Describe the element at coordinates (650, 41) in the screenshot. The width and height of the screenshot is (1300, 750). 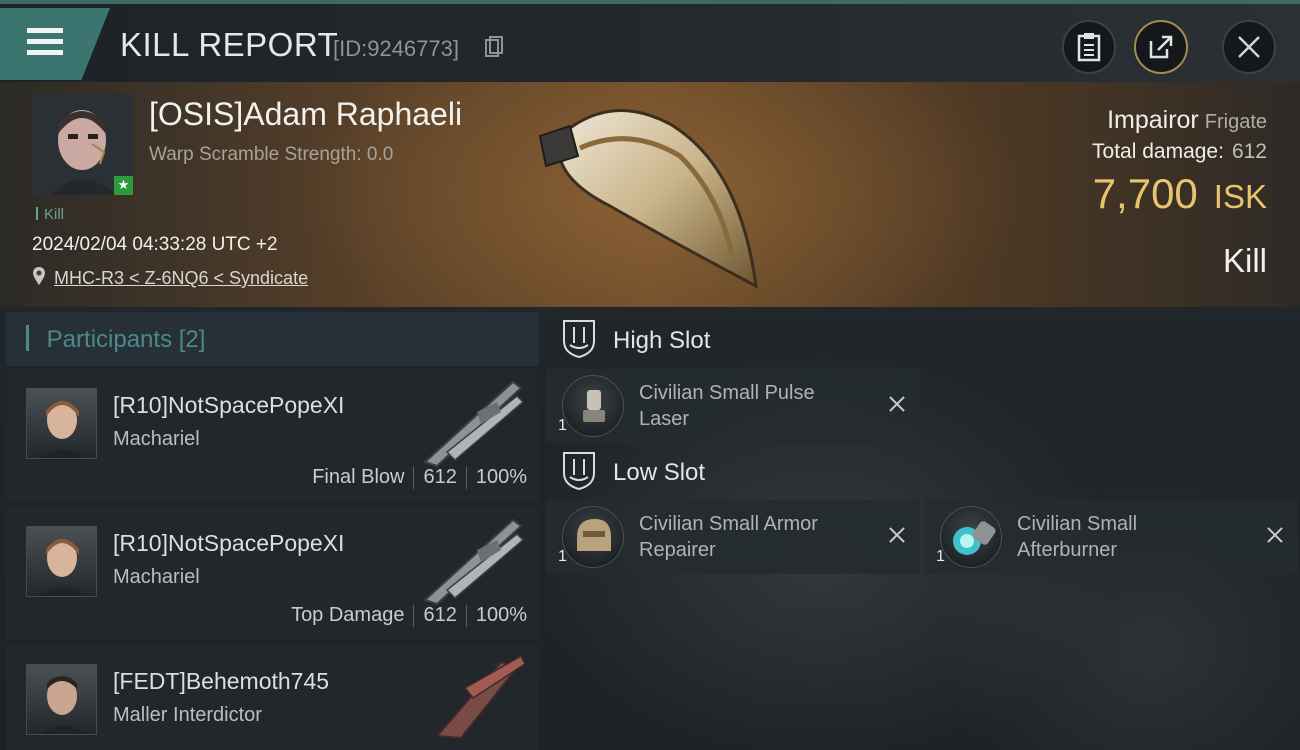
I see `header-bar: KILL REPORT [ID:9246773]` at that location.